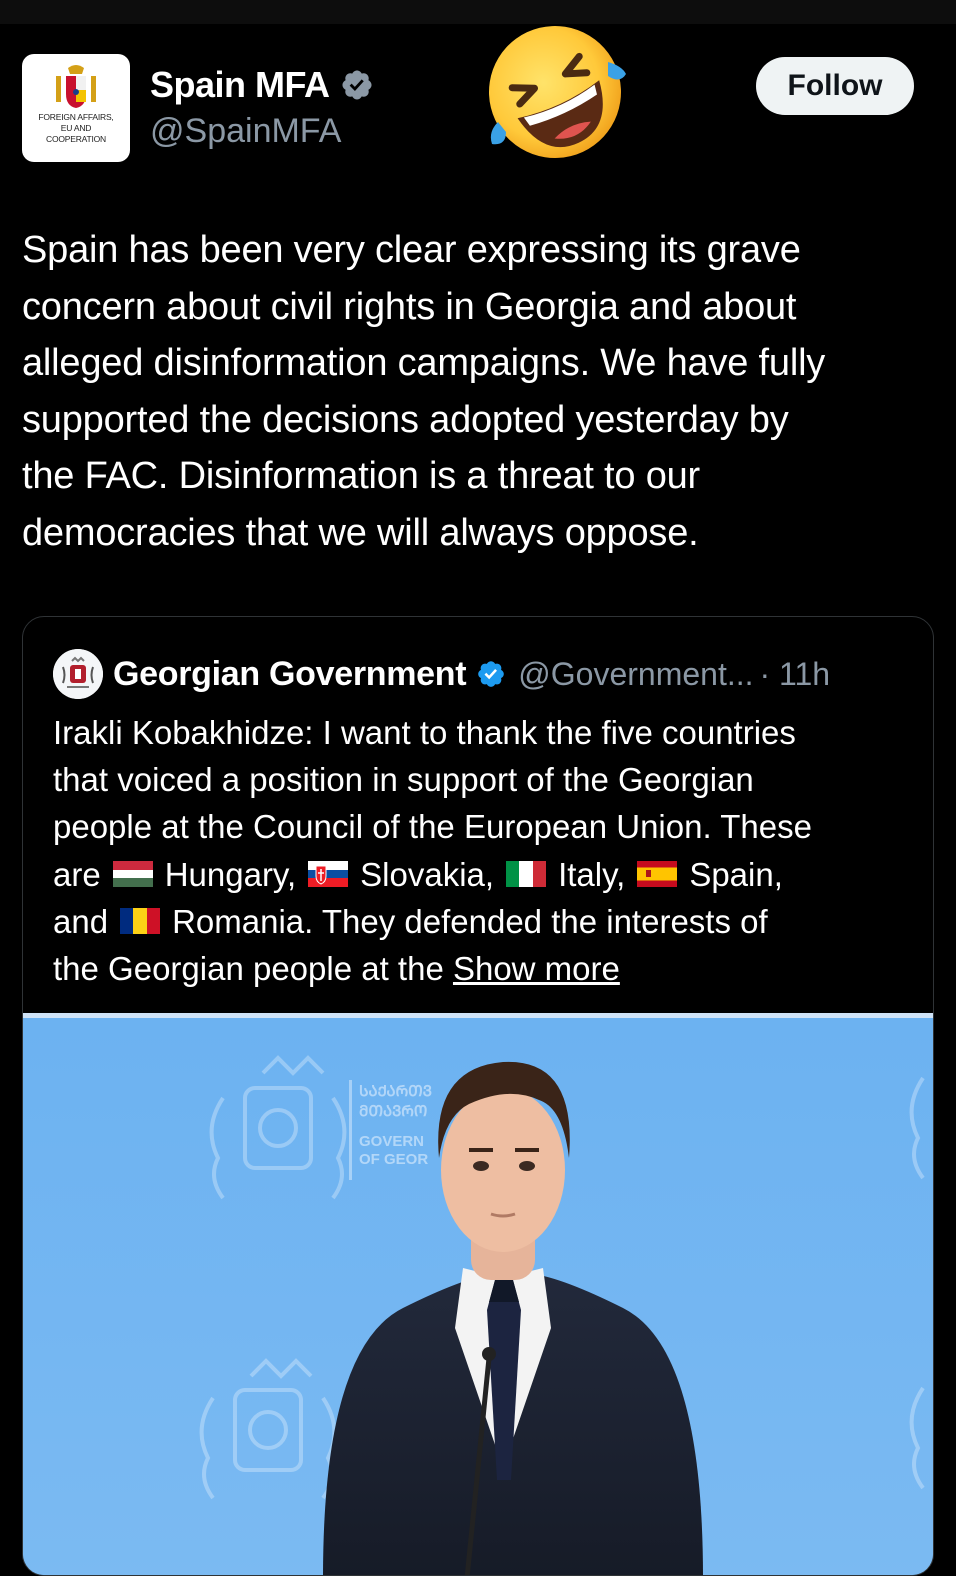  Describe the element at coordinates (76, 86) in the screenshot. I see `spain-coat-of-arms-icon` at that location.